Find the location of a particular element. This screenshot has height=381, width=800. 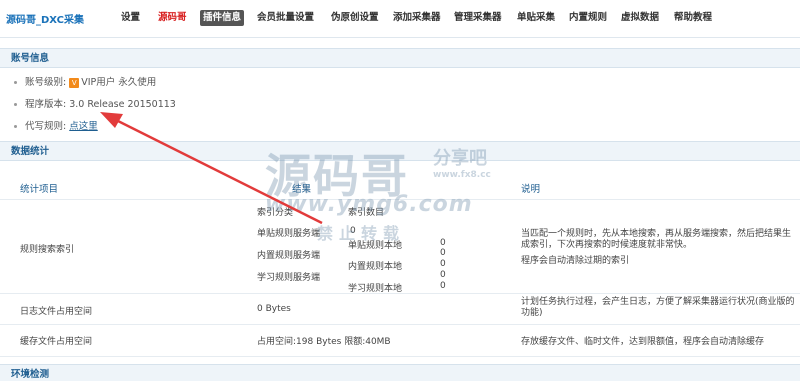

nav-builtin-rules: 内置规则 is located at coordinates (588, 18).